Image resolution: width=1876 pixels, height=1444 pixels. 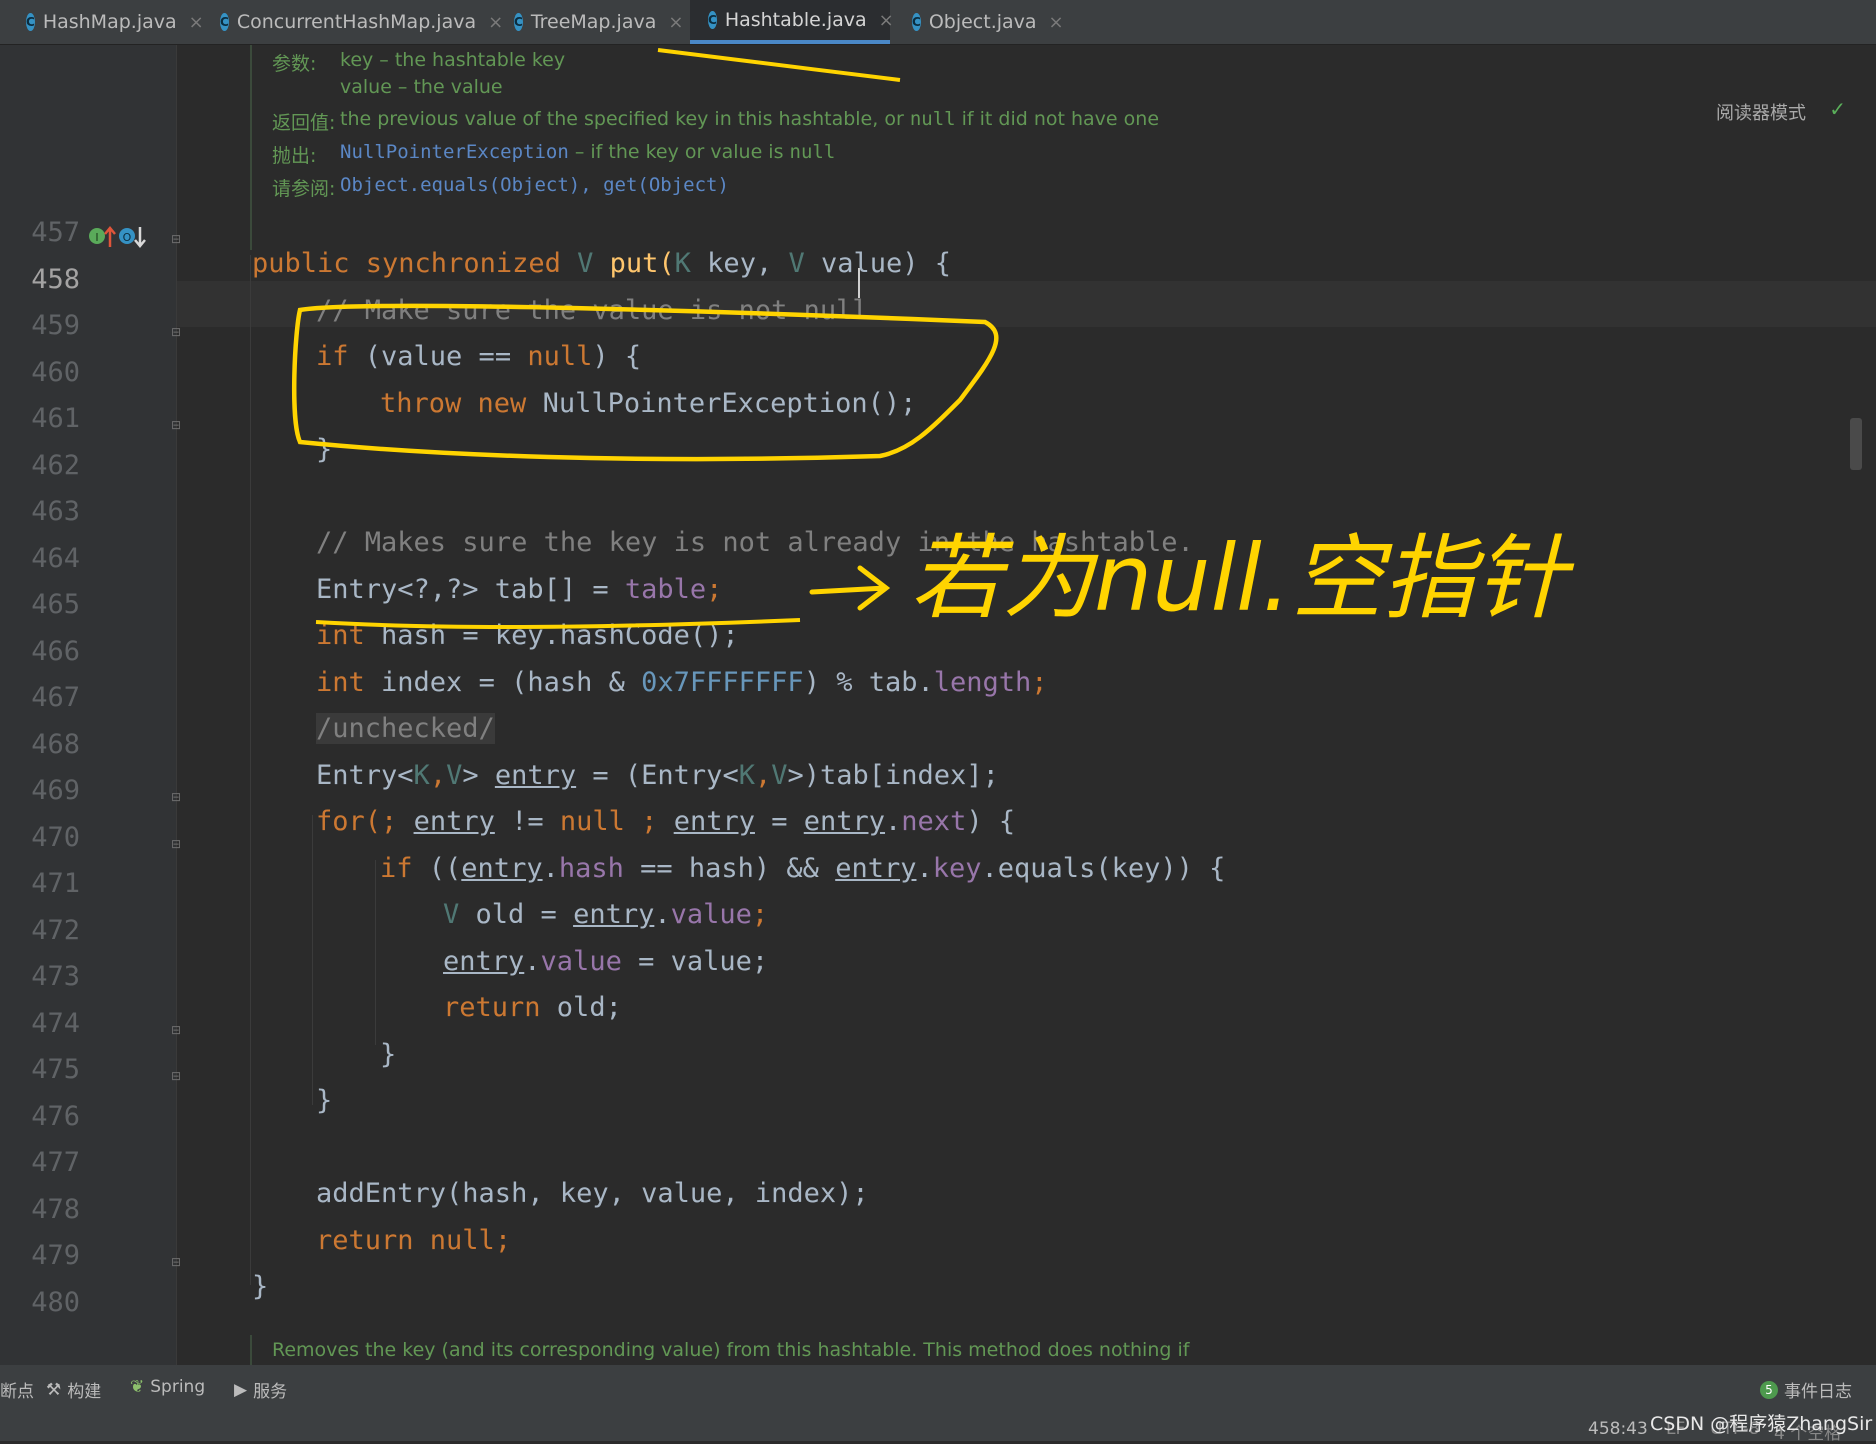 What do you see at coordinates (679, 152) in the screenshot?
I see `throws-post: – if the key or value is` at bounding box center [679, 152].